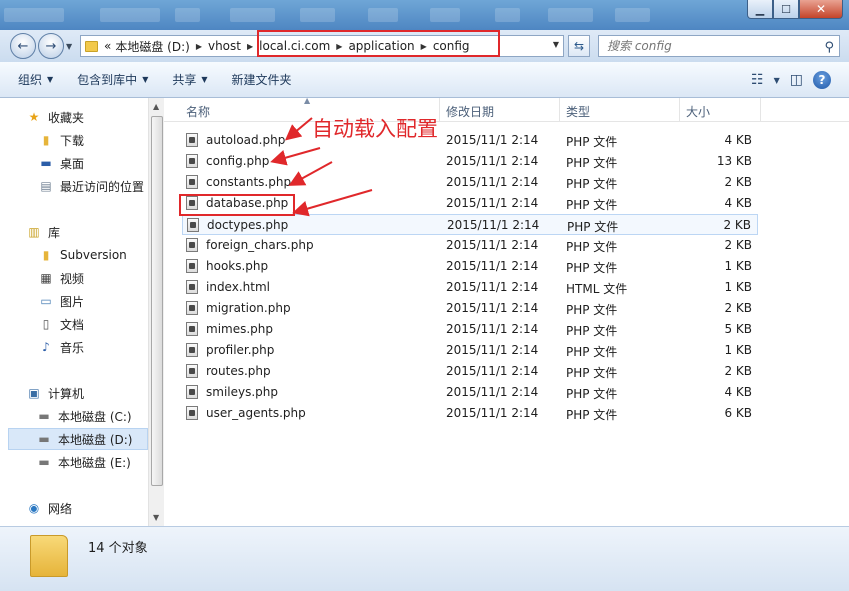  I want to click on view-options-icon: ☷, so click(757, 80).